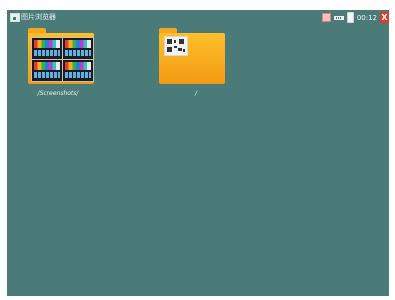  I want to click on ethernet-icon, so click(338, 18).